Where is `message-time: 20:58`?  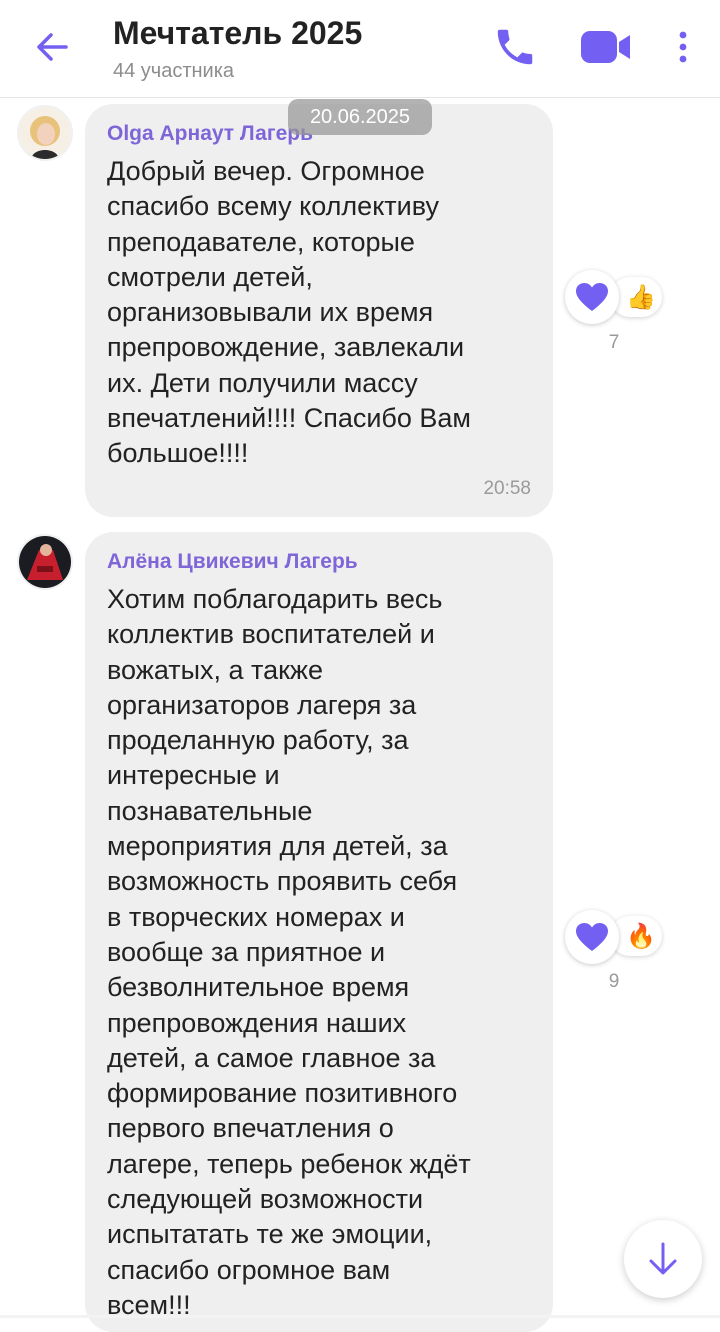
message-time: 20:58 is located at coordinates (507, 488).